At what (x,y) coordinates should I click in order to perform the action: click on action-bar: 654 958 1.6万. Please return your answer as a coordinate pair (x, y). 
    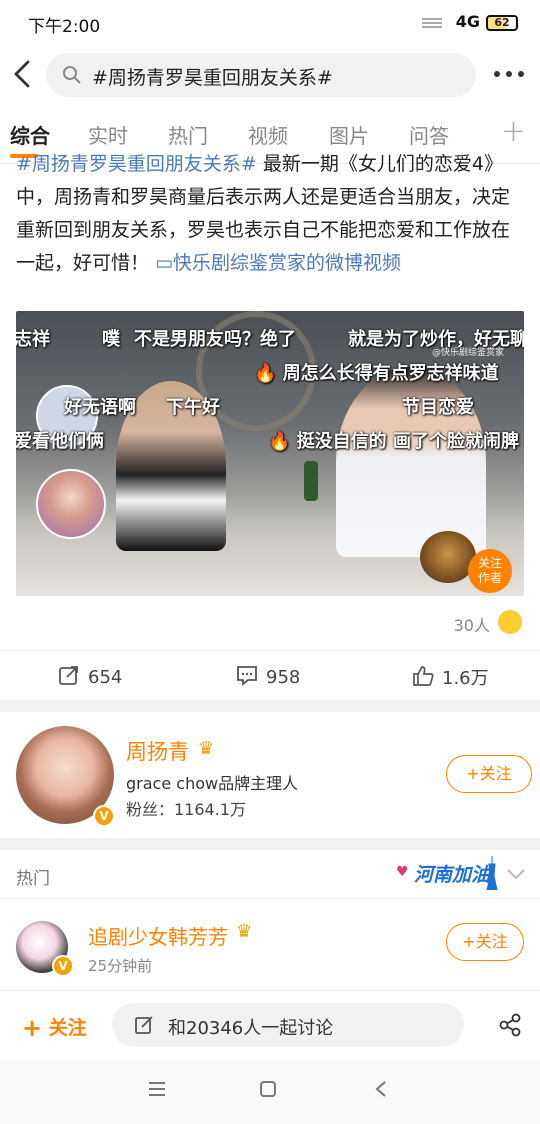
    Looking at the image, I should click on (270, 675).